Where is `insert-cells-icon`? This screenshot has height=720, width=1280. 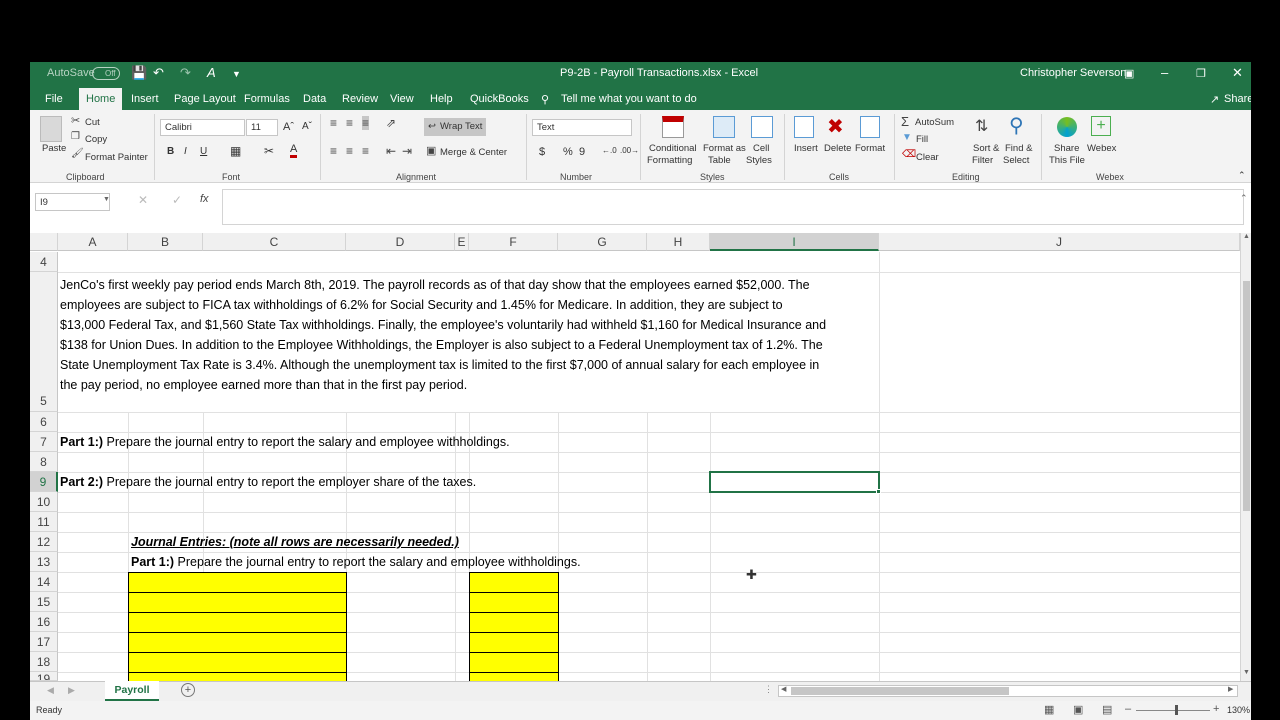 insert-cells-icon is located at coordinates (804, 127).